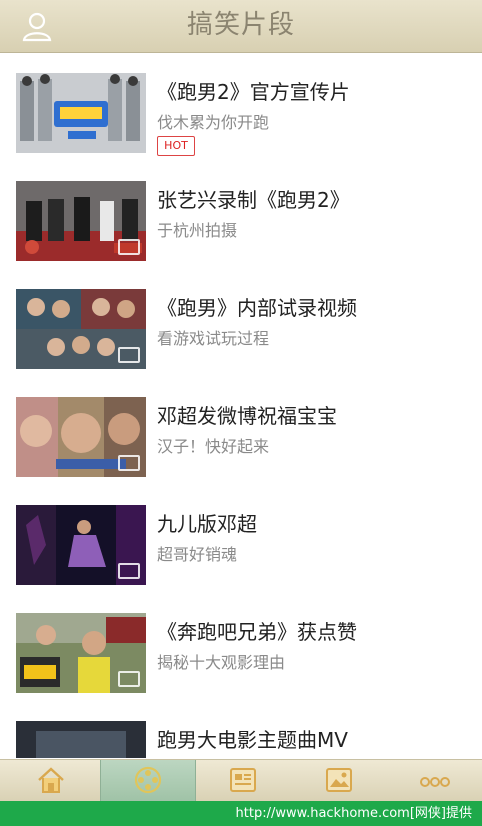 The height and width of the screenshot is (826, 482). I want to click on item-title: 邓超发微博祝福宝宝, so click(247, 416).